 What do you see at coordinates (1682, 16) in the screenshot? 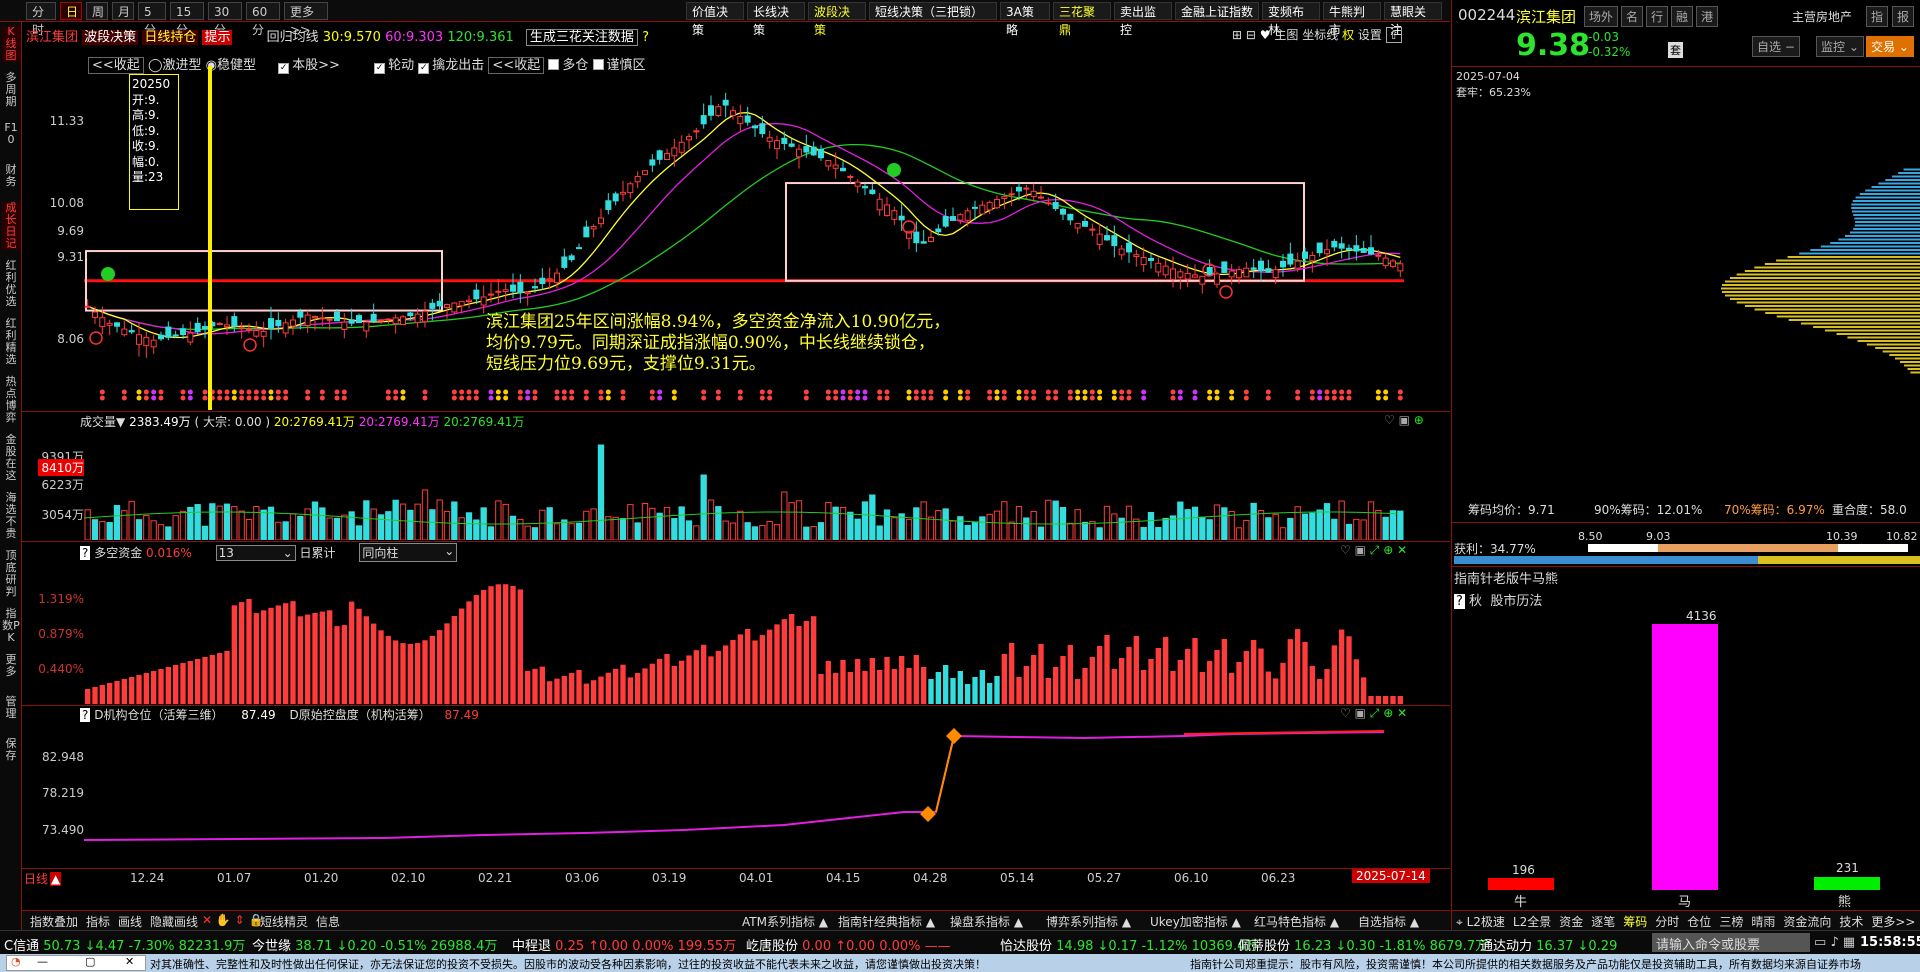
I see `stock-tab-3: 融` at bounding box center [1682, 16].